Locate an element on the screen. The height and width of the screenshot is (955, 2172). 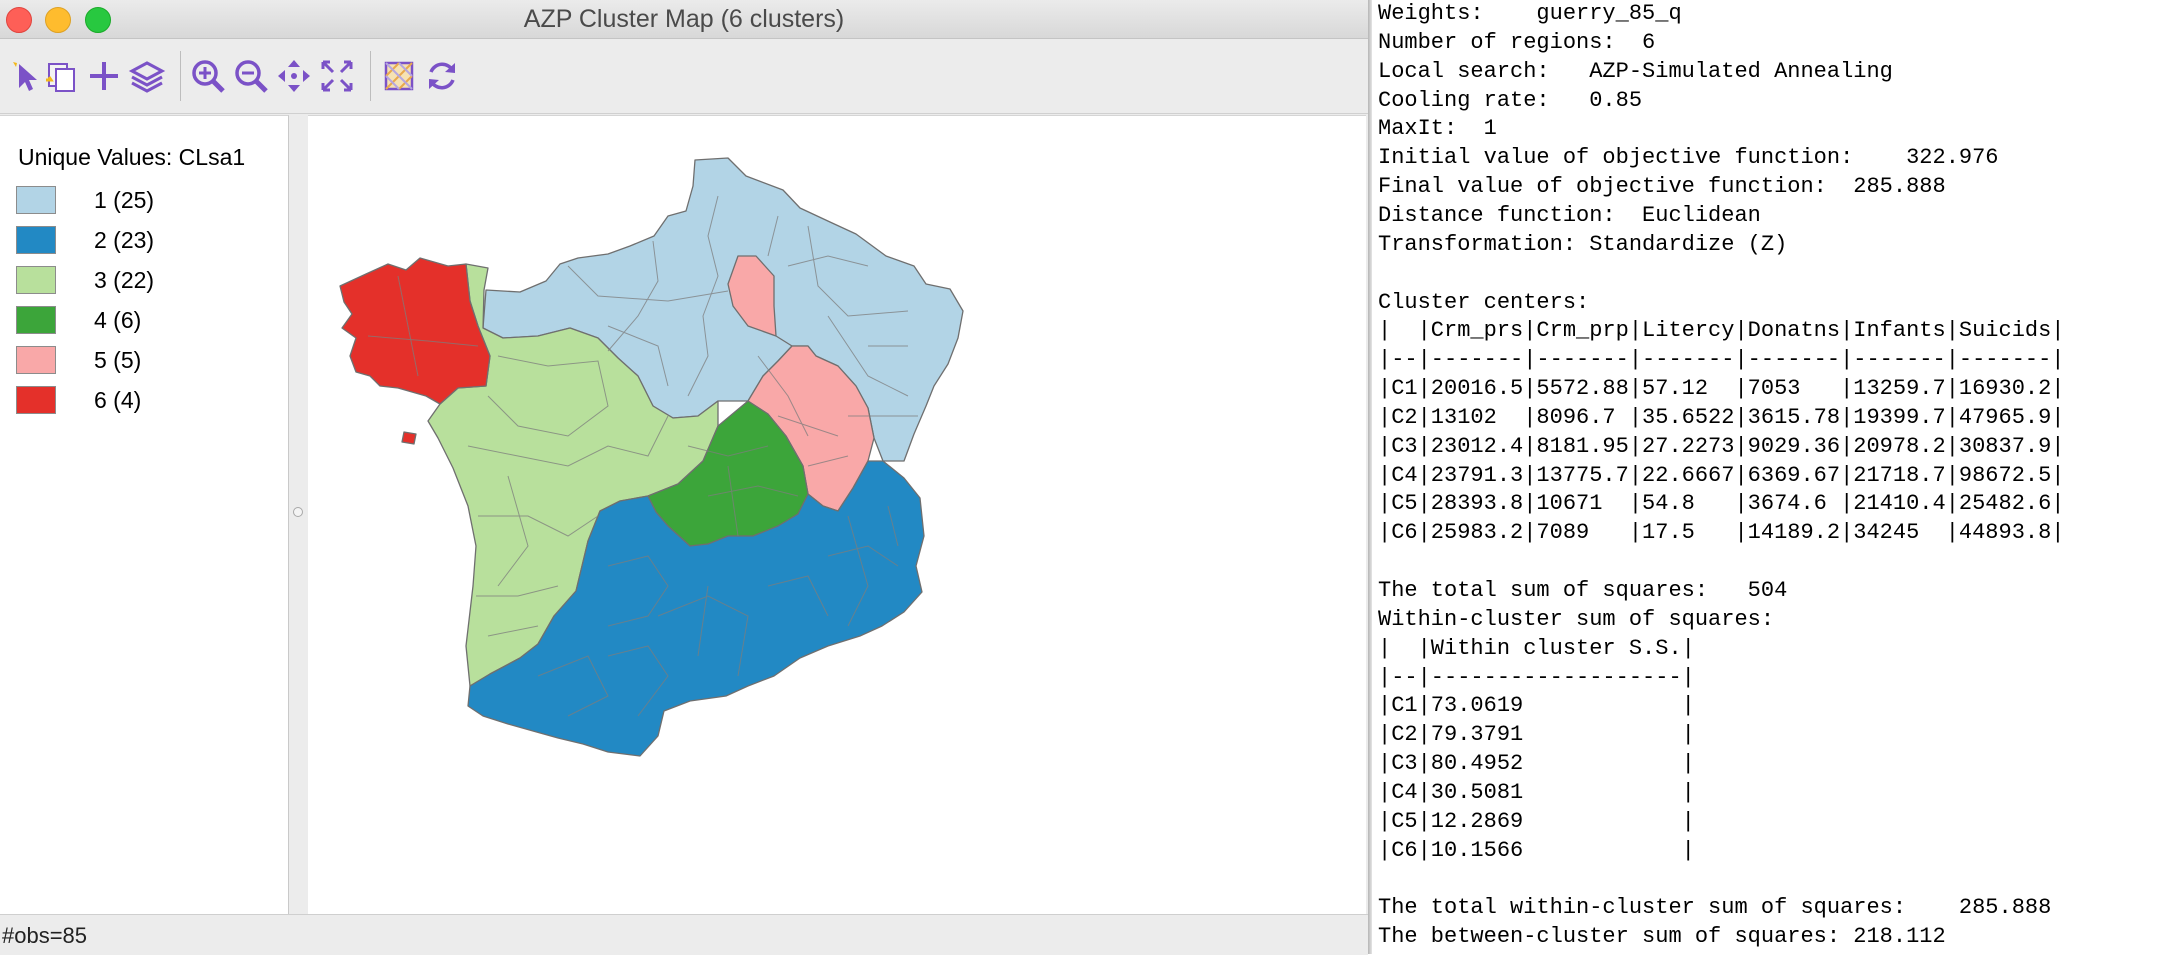
refresh-tool-button is located at coordinates (442, 76).